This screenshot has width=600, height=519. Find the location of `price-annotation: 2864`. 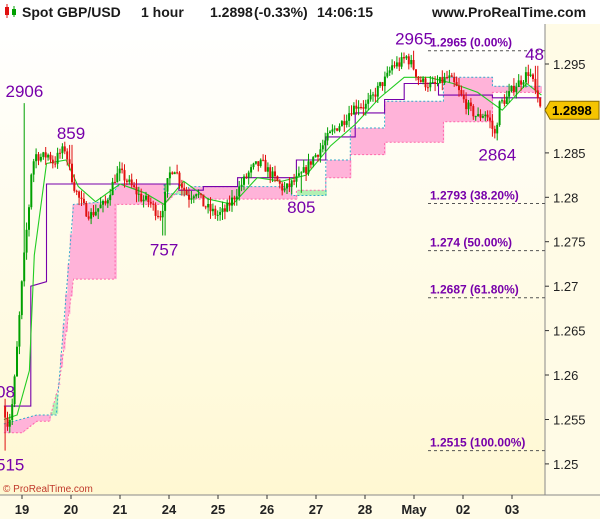

price-annotation: 2864 is located at coordinates (497, 154).